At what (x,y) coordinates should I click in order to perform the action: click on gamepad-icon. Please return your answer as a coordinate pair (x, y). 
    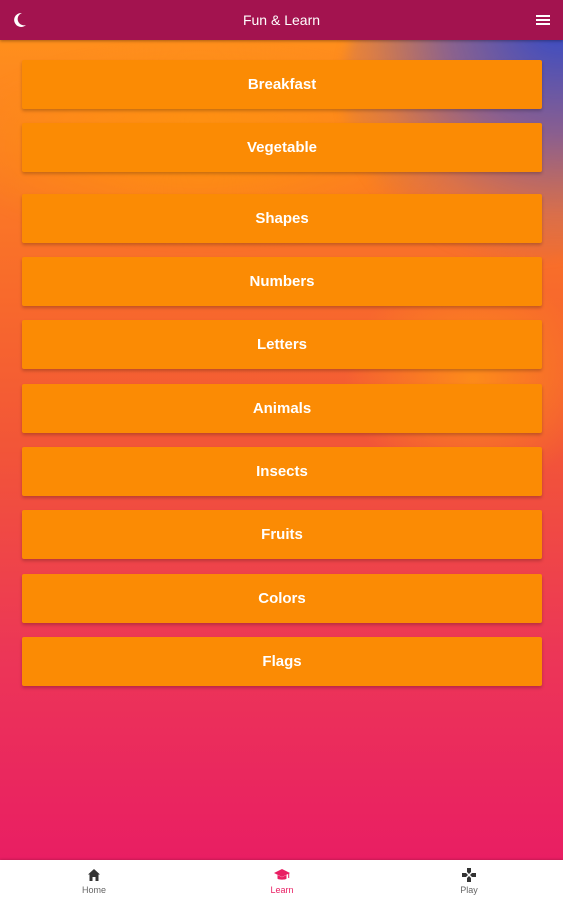
    Looking at the image, I should click on (469, 875).